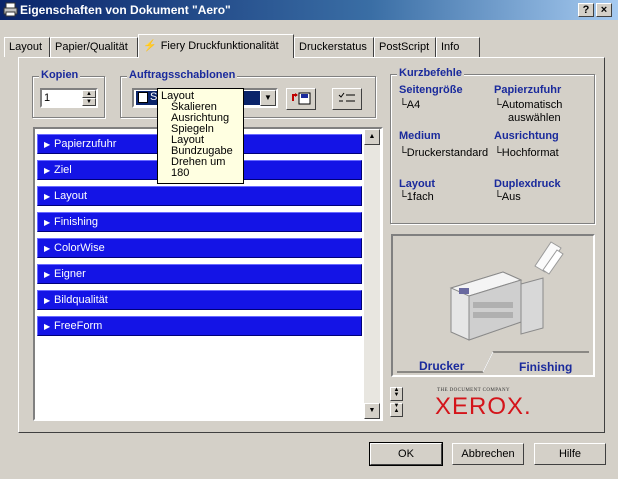 This screenshot has width=618, height=479. Describe the element at coordinates (396, 394) in the screenshot. I see `expand-all-icon: ▲ ▼` at that location.